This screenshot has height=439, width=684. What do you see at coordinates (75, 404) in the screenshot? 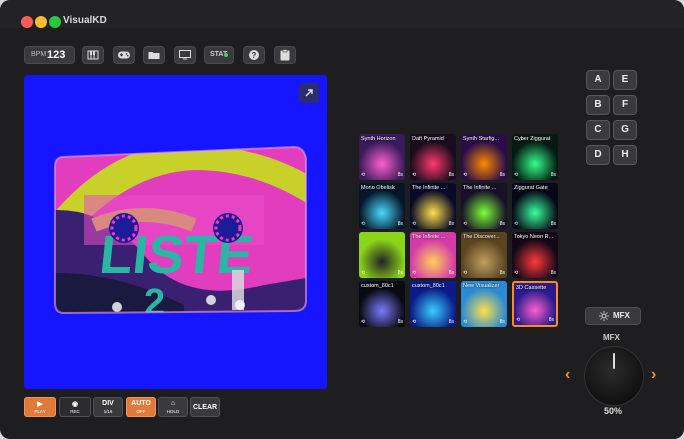
I see `record-icon: ◉` at bounding box center [75, 404].